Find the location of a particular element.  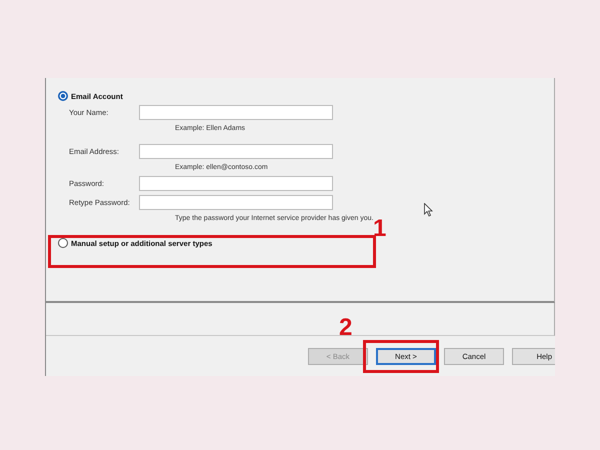

step-number: 1 is located at coordinates (379, 229).